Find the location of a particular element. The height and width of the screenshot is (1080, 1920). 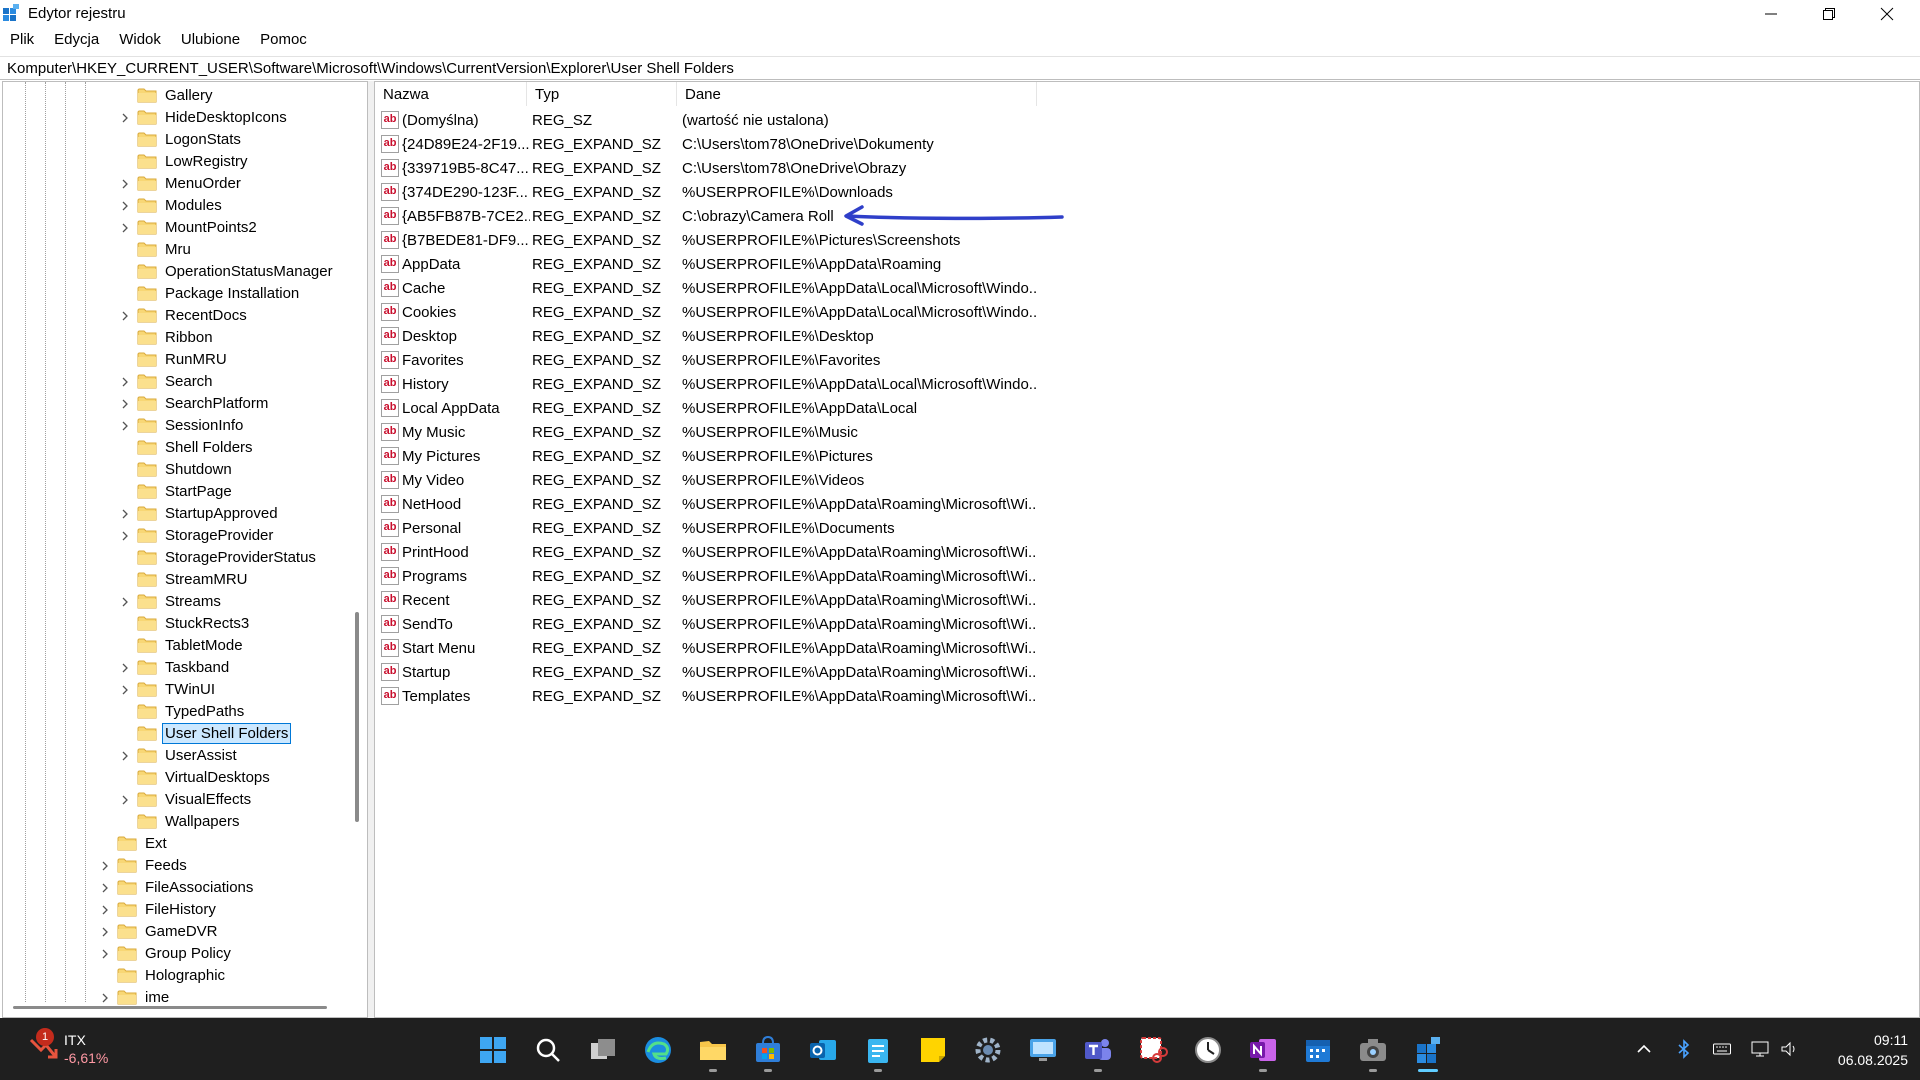

tree-node: Mru is located at coordinates (156, 249).